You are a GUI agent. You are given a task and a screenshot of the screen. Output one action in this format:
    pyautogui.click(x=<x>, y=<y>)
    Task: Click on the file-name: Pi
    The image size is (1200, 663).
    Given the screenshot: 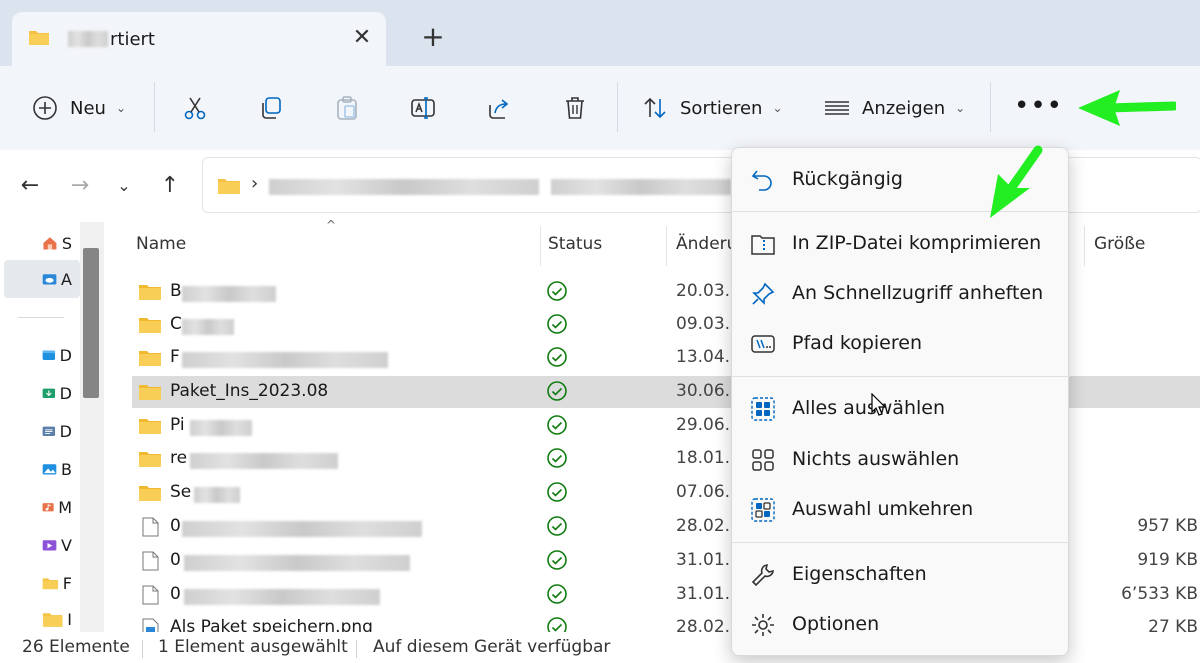 What is the action you would take?
    pyautogui.click(x=177, y=425)
    